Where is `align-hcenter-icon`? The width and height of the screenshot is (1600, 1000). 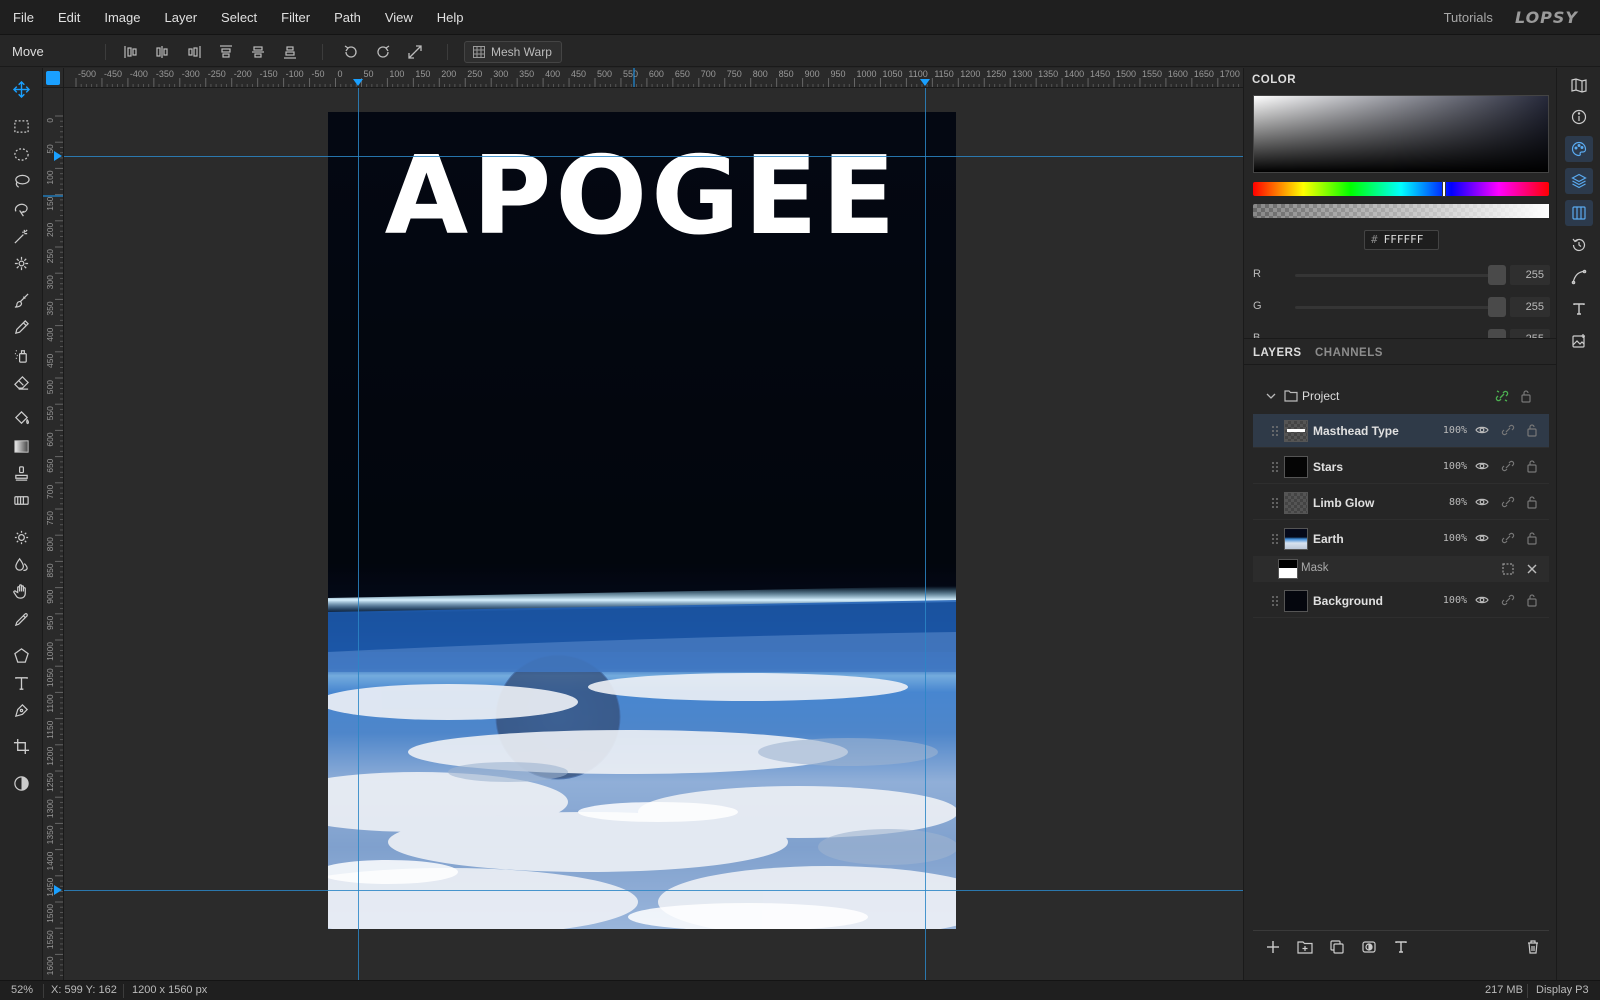
align-hcenter-icon is located at coordinates (162, 52).